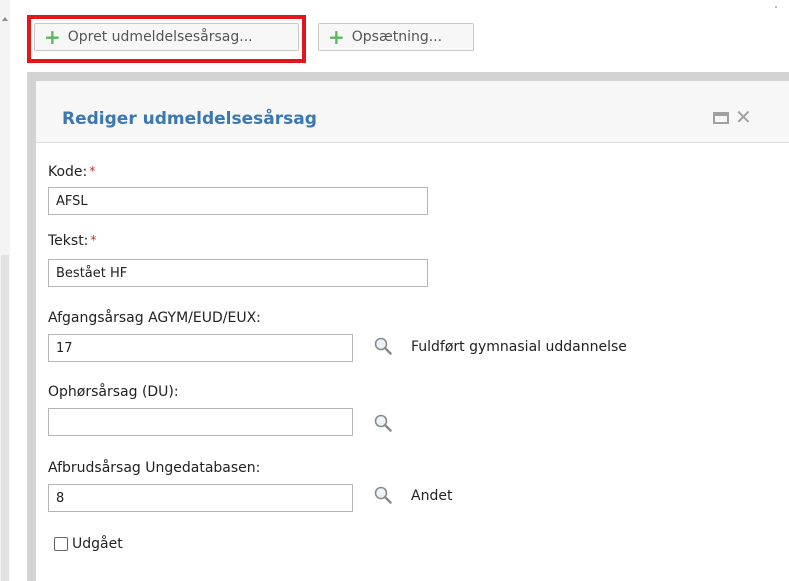 The width and height of the screenshot is (789, 581). Describe the element at coordinates (189, 119) in the screenshot. I see `dialog-title: Rediger udmeldelsesårsag` at that location.